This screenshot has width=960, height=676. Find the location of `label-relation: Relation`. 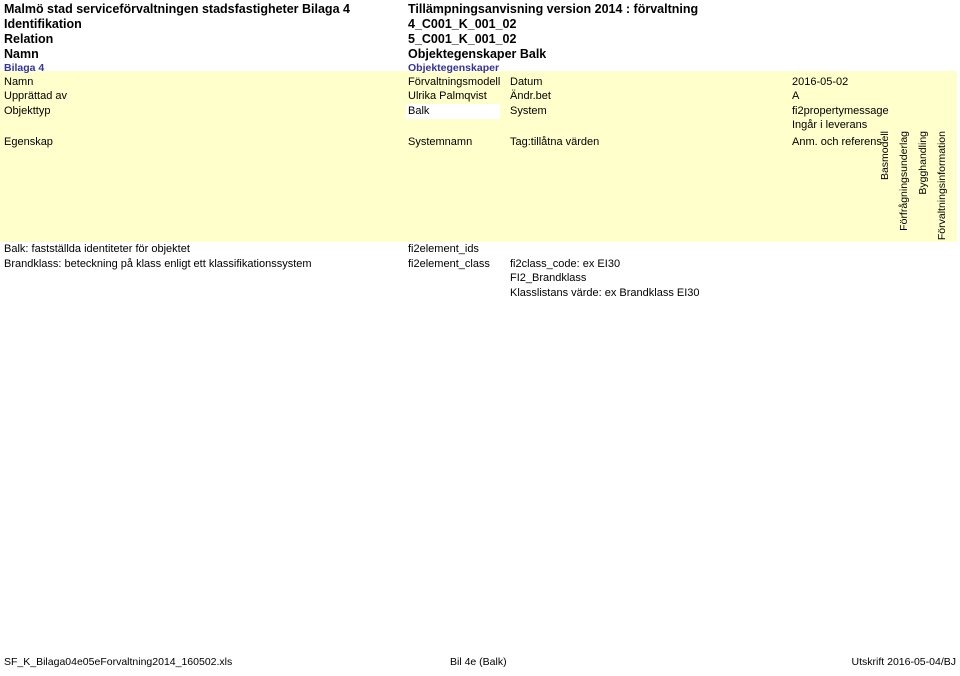

label-relation: Relation is located at coordinates (29, 39).